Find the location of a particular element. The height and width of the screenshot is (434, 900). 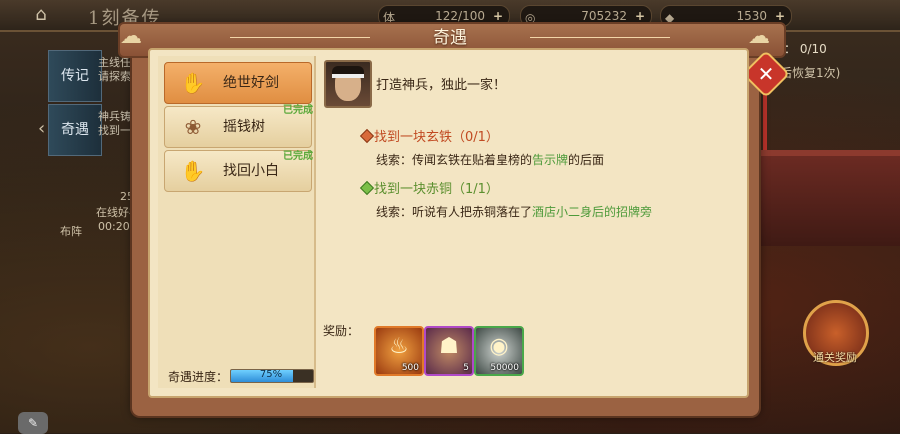

tassel-decoration is located at coordinates (765, 120).